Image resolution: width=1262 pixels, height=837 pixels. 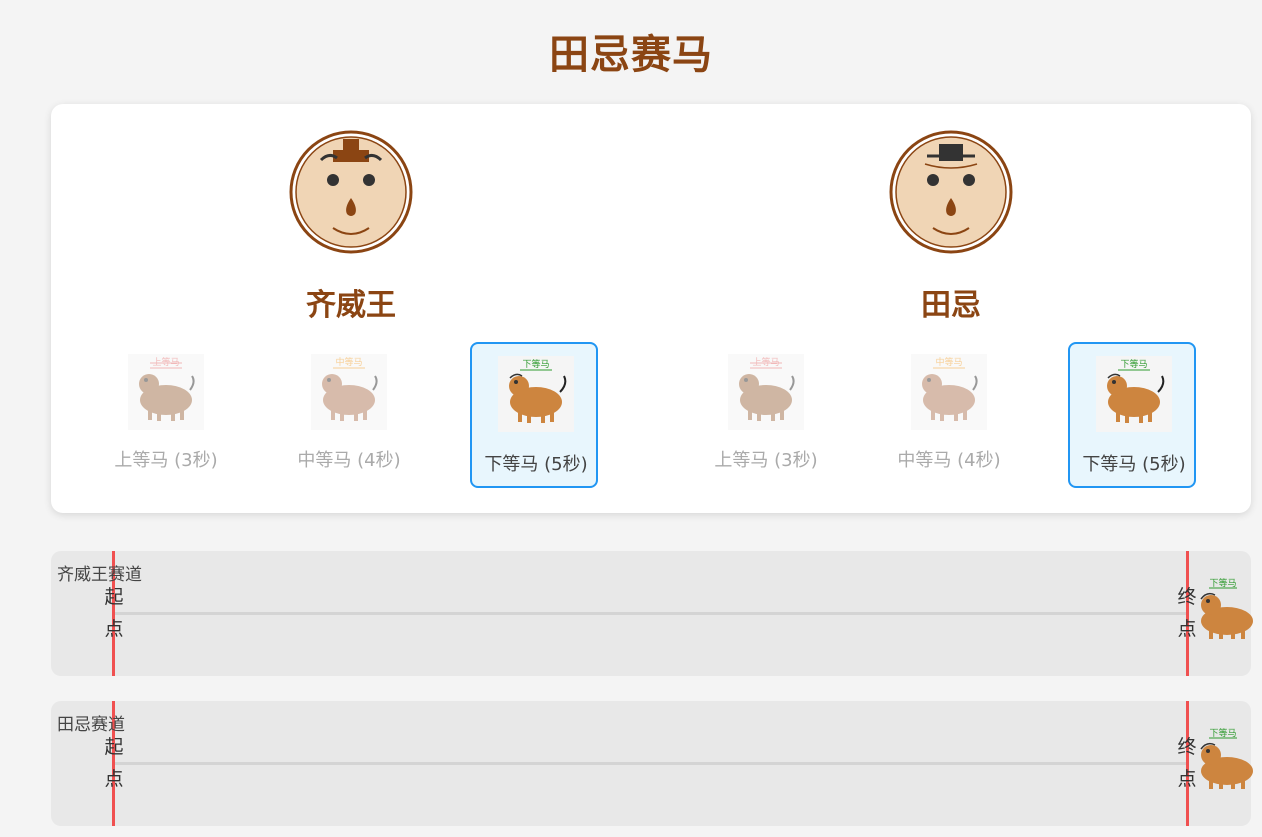 I want to click on player-name: 齐威王, so click(x=351, y=305).